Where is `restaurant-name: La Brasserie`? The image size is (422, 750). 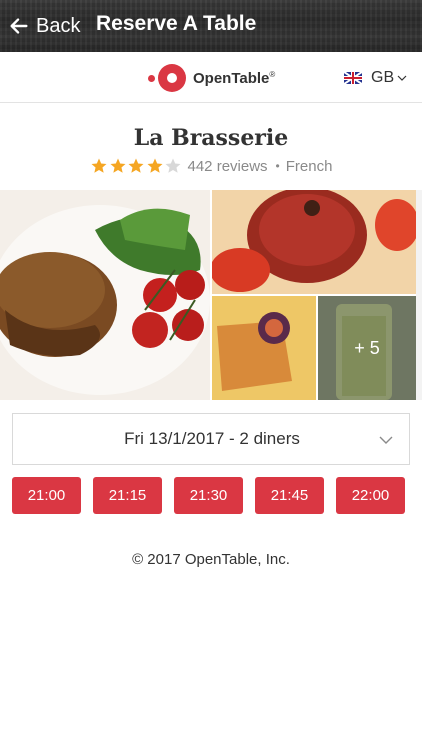
restaurant-name: La Brasserie is located at coordinates (211, 138).